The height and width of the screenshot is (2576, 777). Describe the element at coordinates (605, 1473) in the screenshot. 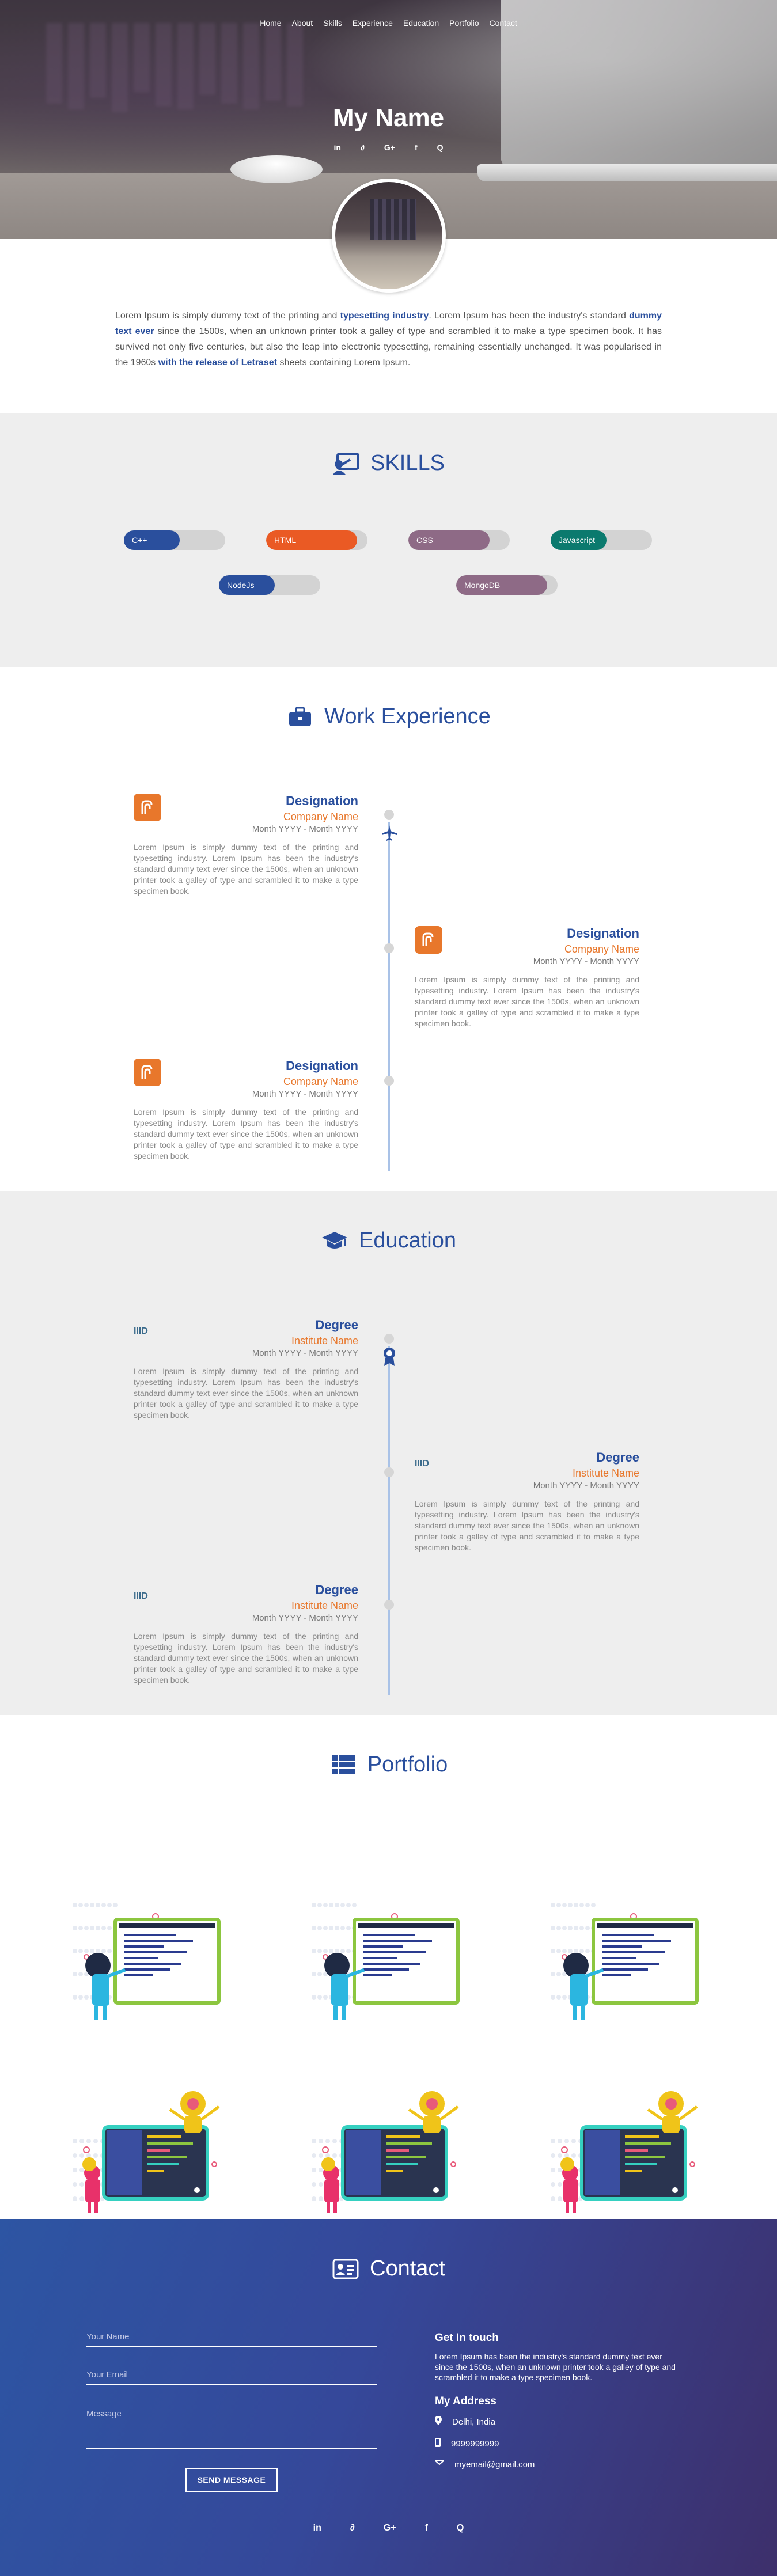

I see `education-institute: Institute Name` at that location.